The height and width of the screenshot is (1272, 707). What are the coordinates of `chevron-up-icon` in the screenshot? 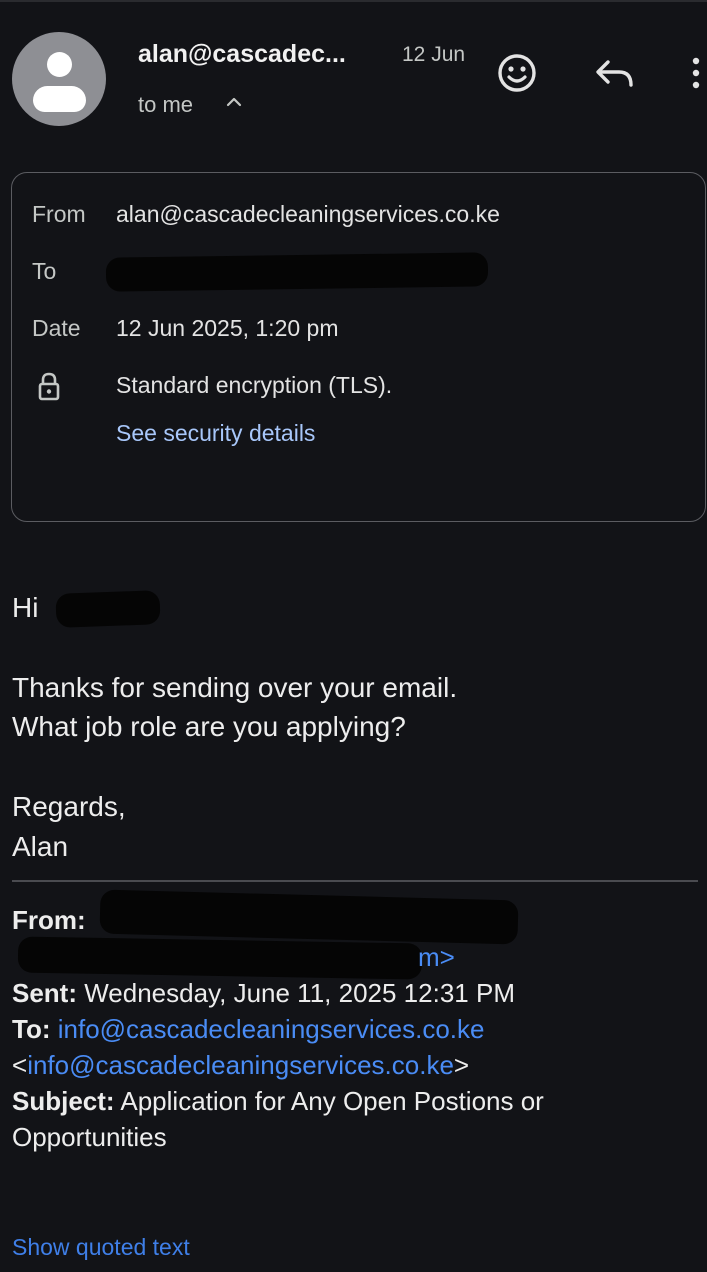 It's located at (234, 102).